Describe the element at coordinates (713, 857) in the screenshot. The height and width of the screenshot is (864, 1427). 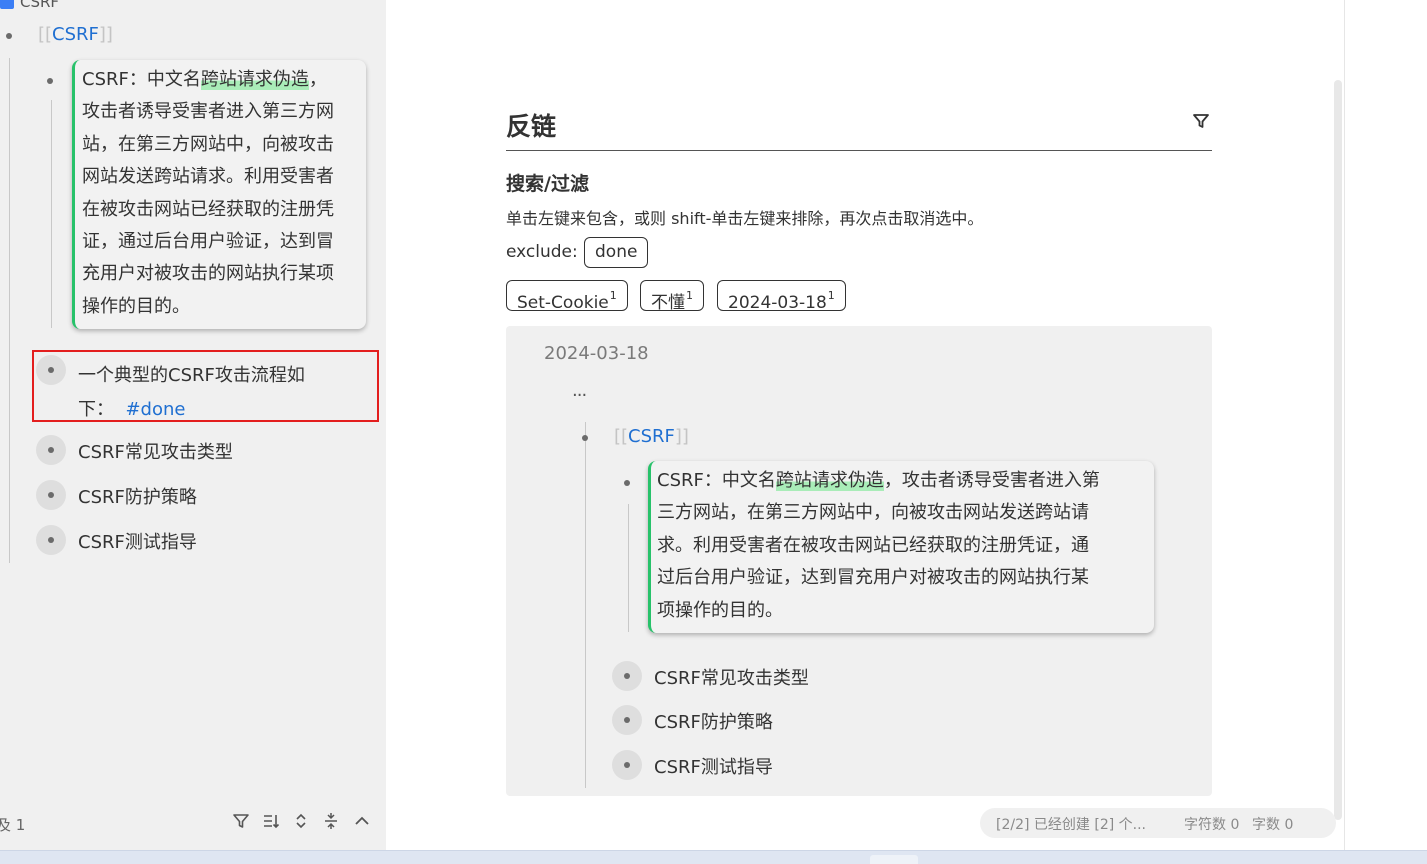
I see `taskbar` at that location.